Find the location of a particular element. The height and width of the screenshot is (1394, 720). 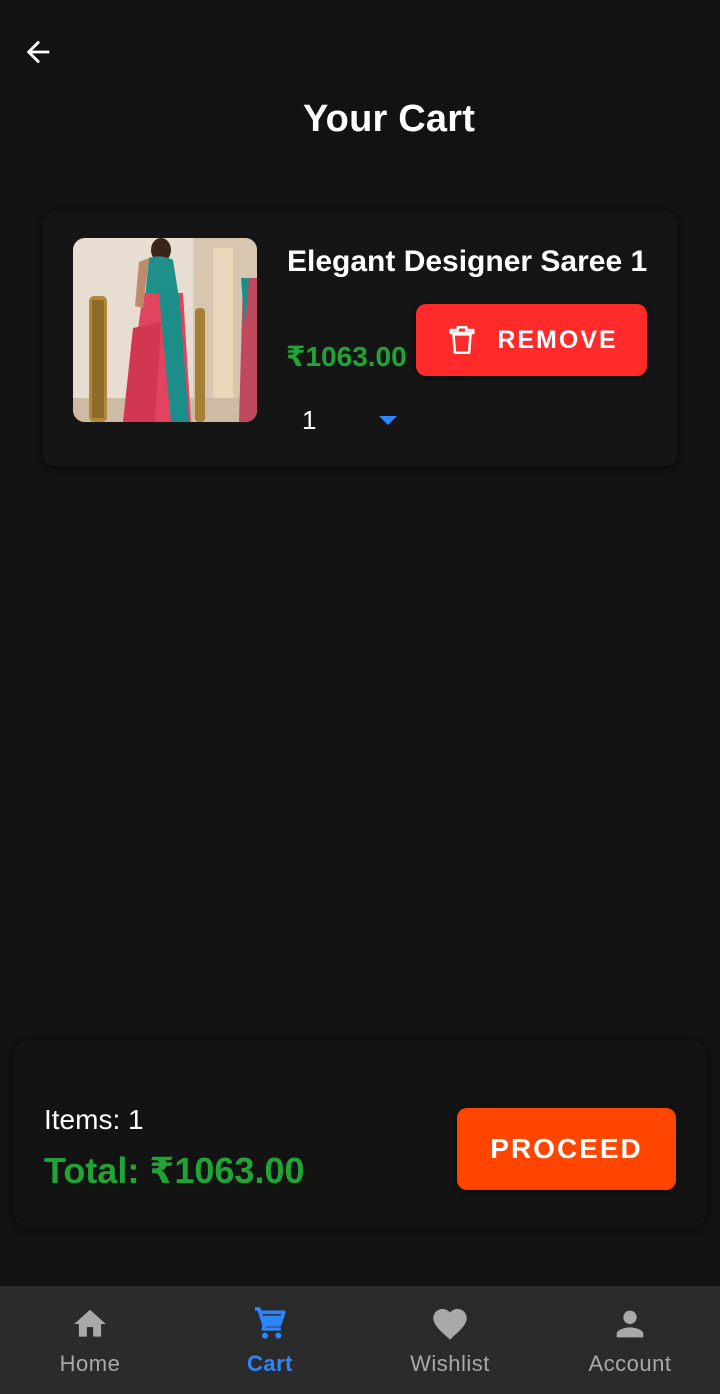

nav-item-account: Account is located at coordinates (630, 1340).